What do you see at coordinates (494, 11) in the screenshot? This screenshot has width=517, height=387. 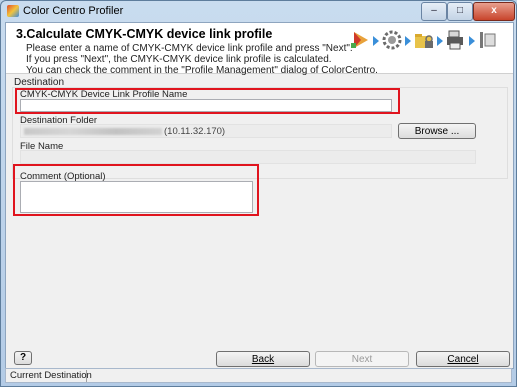 I see `close-button: x` at bounding box center [494, 11].